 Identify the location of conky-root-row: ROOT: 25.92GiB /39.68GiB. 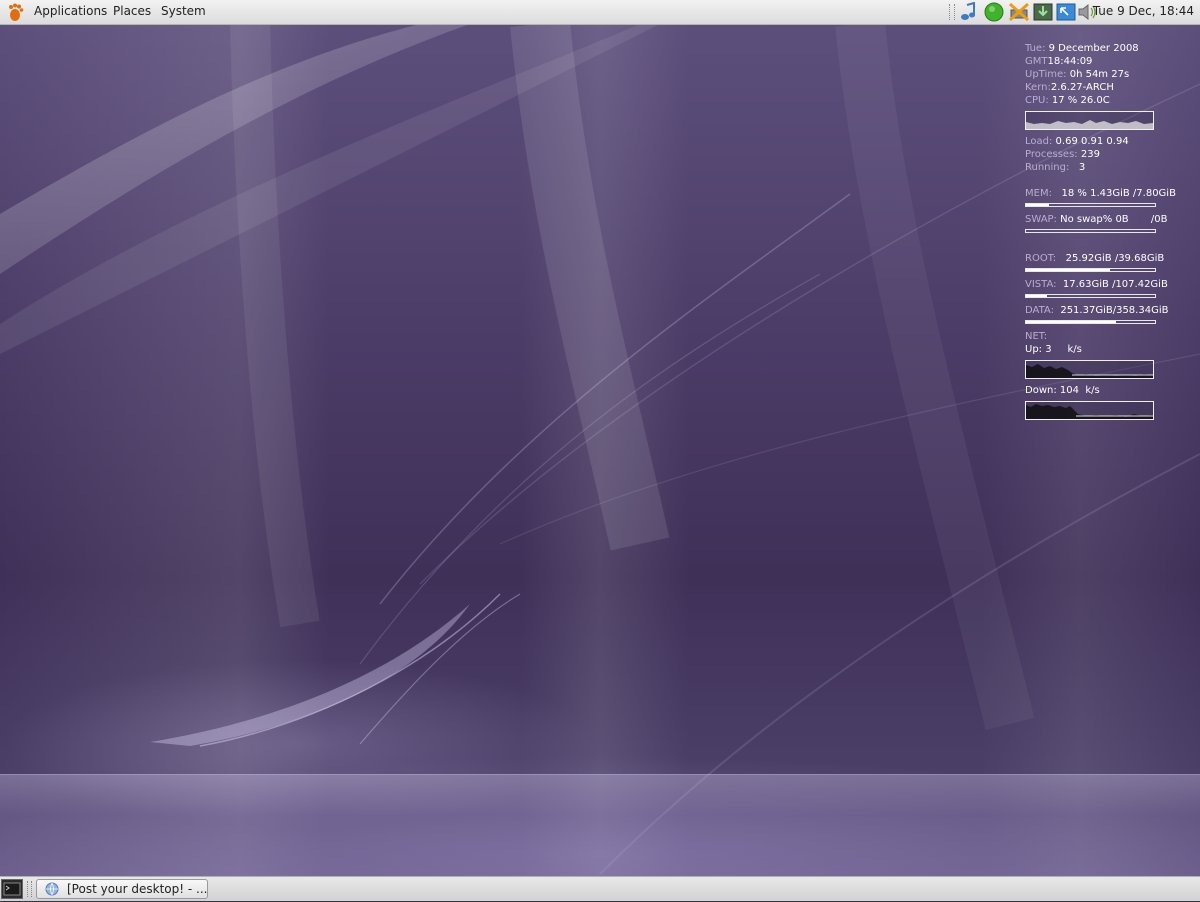
(1095, 258).